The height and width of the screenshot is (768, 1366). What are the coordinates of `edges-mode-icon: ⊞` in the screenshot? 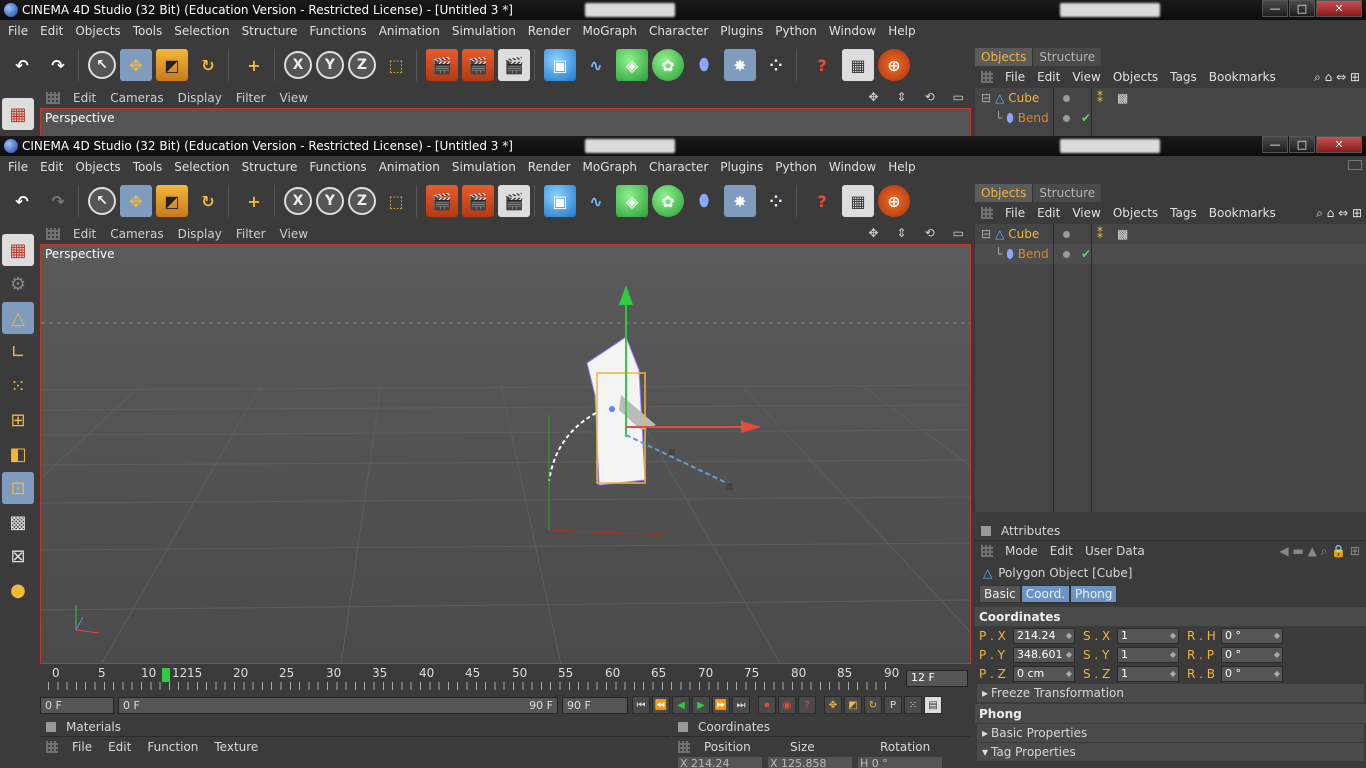 It's located at (18, 420).